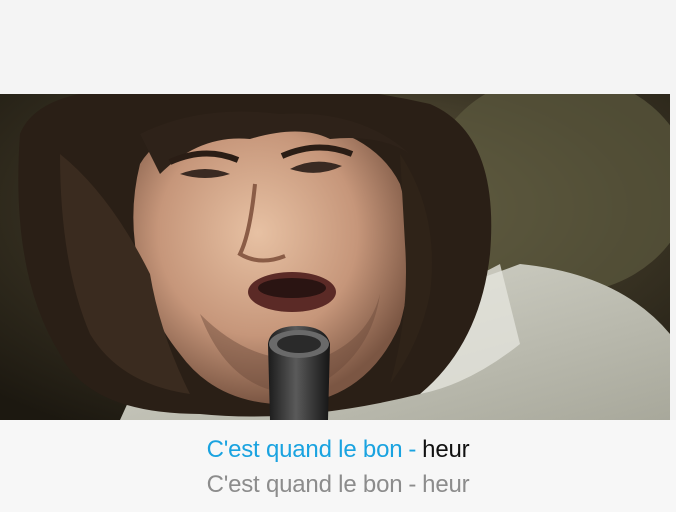 The height and width of the screenshot is (512, 682). I want to click on next-lyric-part1: C'est quand le bon, so click(304, 484).